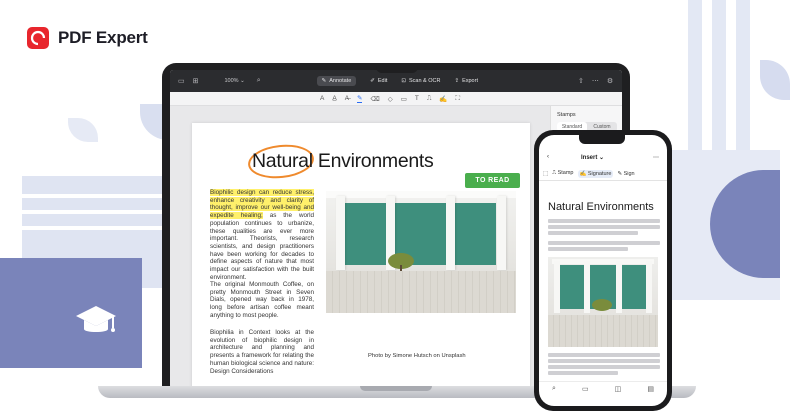 This screenshot has width=800, height=419. I want to click on signature-icon: ✍, so click(583, 173).